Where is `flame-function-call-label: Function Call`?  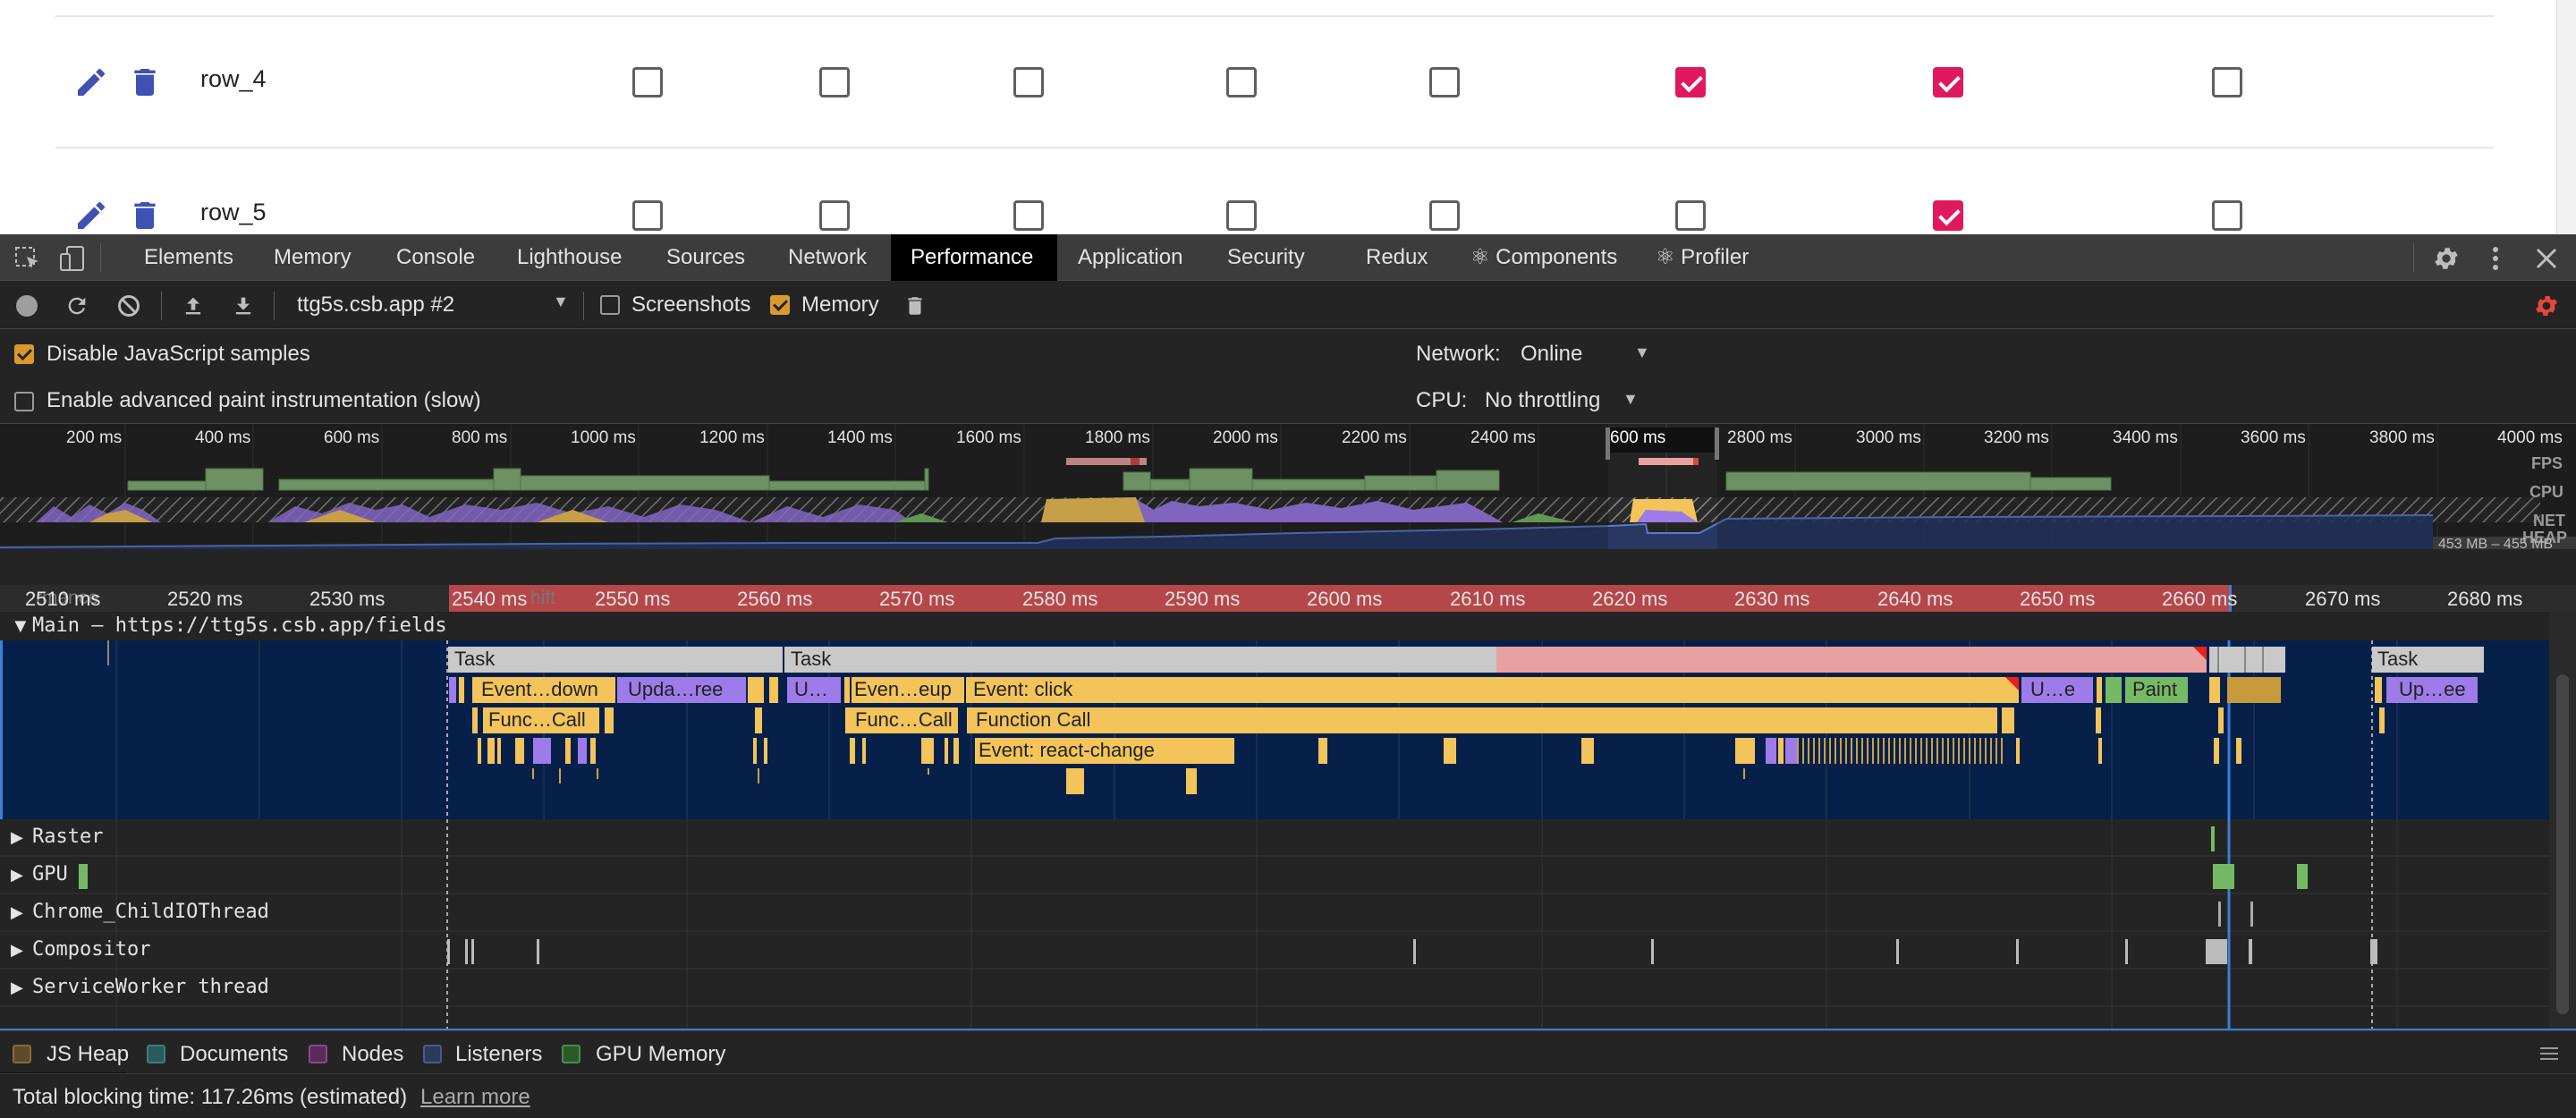
flame-function-call-label: Function Call is located at coordinates (1033, 720).